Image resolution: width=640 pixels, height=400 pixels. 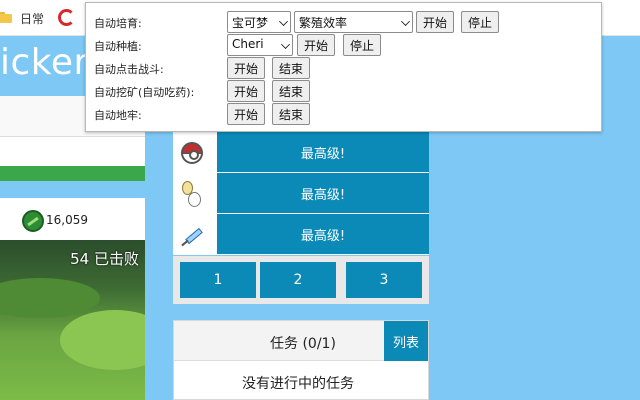 What do you see at coordinates (218, 280) in the screenshot?
I see `page-button-1: 1` at bounding box center [218, 280].